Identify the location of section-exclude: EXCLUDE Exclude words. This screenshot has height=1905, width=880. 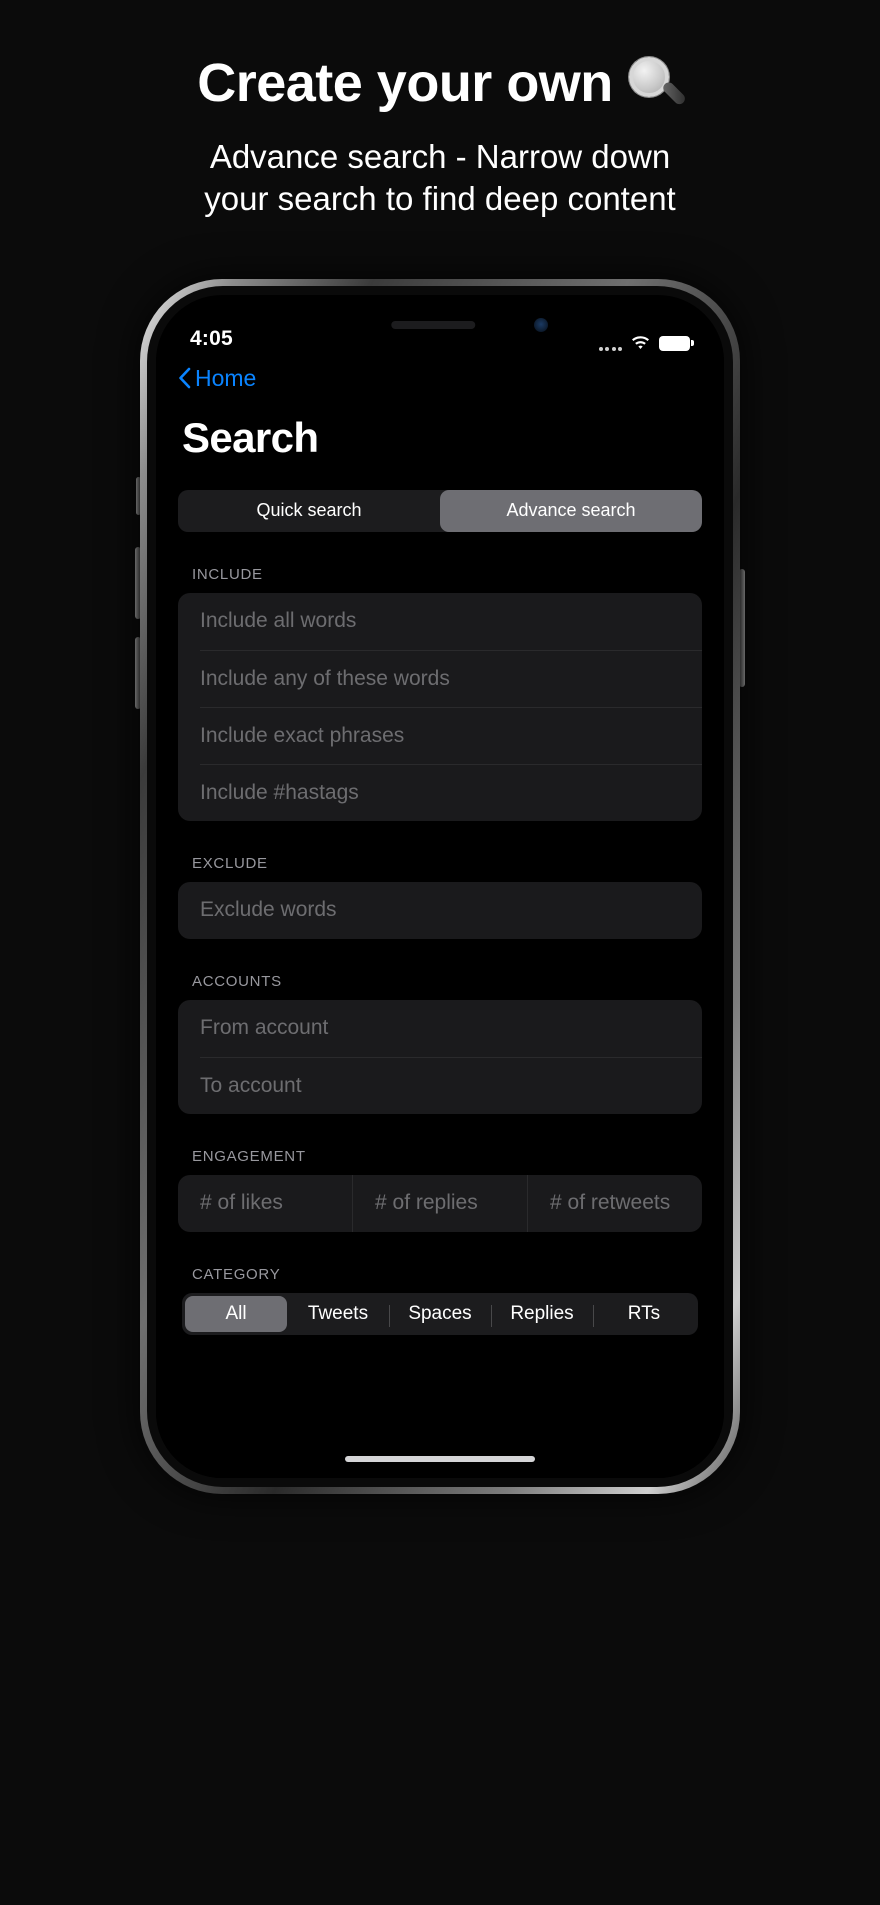
(440, 897).